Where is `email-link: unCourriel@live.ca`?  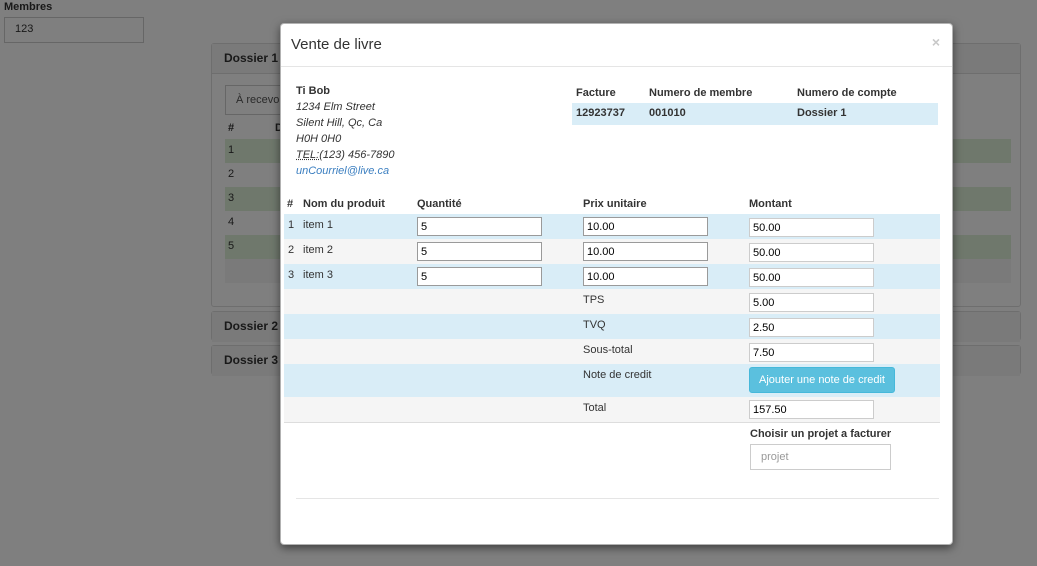
email-link: unCourriel@live.ca is located at coordinates (342, 171).